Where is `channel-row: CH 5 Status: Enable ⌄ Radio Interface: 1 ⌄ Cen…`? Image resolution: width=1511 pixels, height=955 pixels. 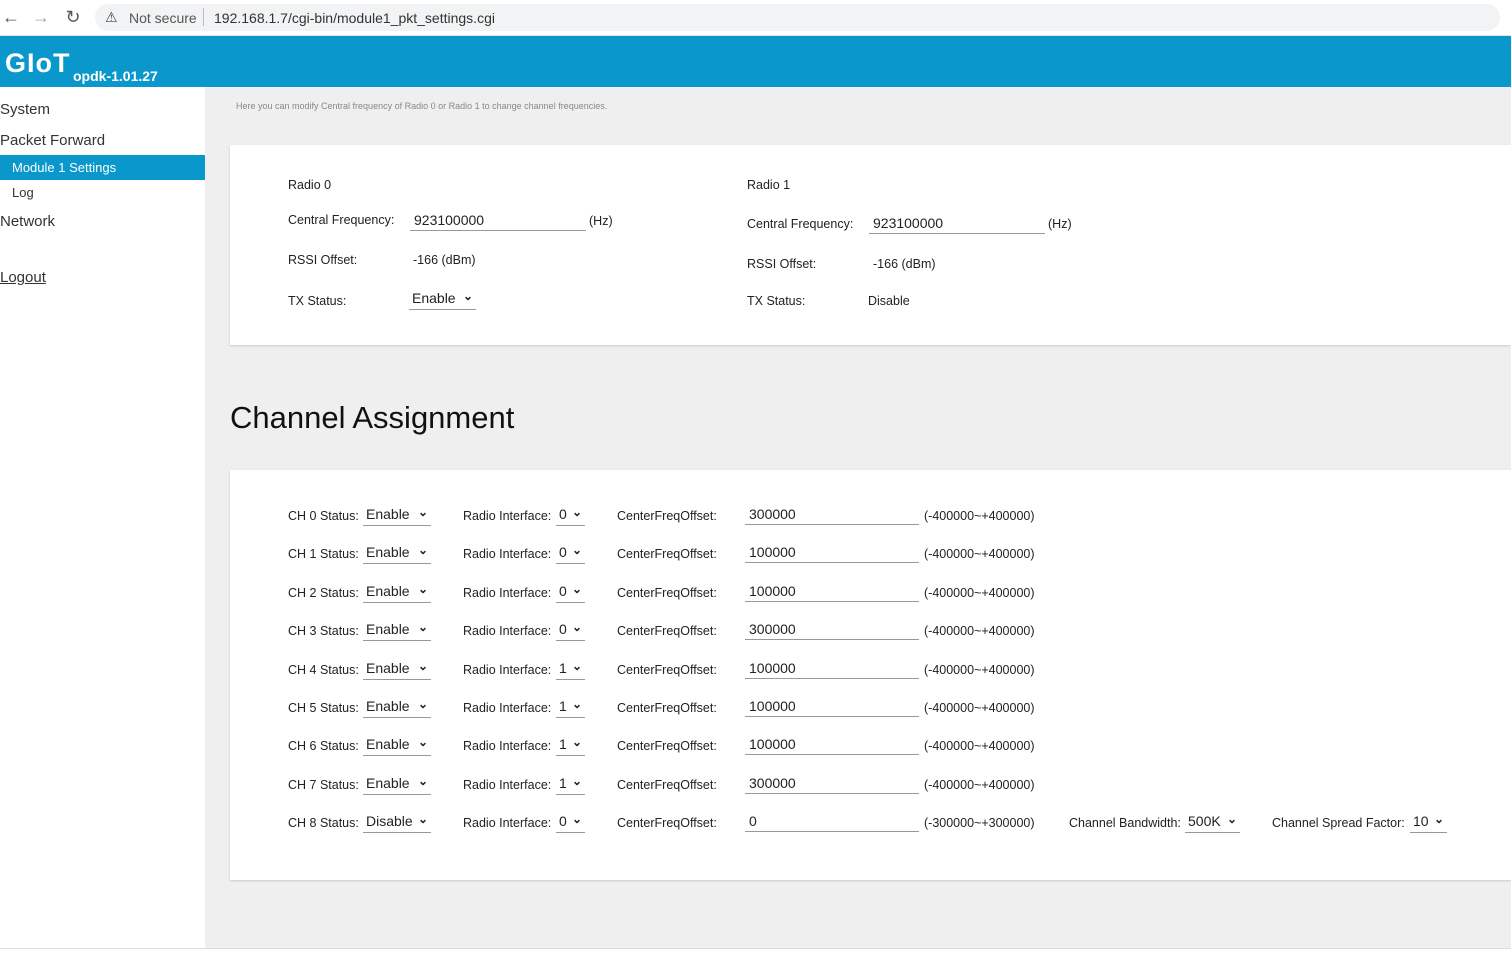 channel-row: CH 5 Status: Enable ⌄ Radio Interface: 1 ⌄ Cen… is located at coordinates (870, 711).